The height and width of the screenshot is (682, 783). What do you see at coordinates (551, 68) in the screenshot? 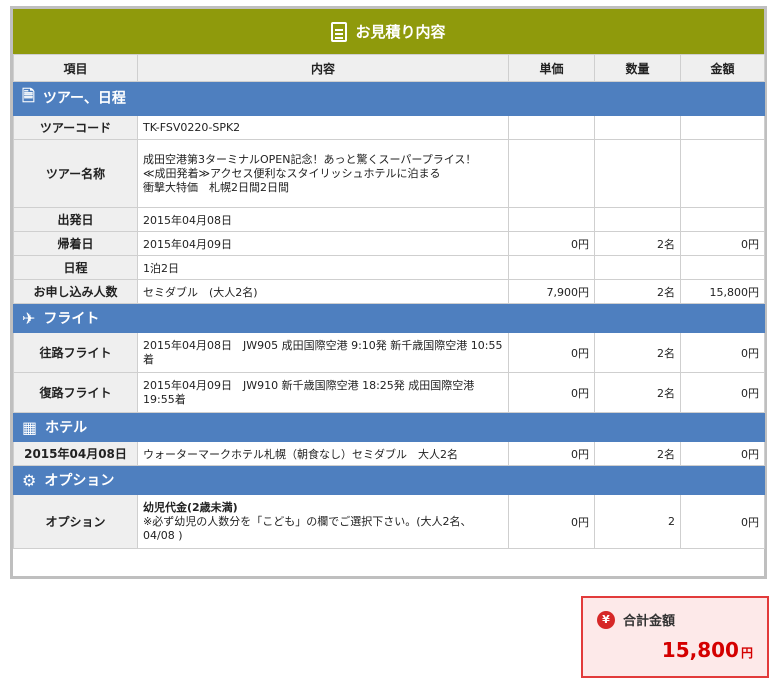
I see `header-unit-price: 単価` at bounding box center [551, 68].